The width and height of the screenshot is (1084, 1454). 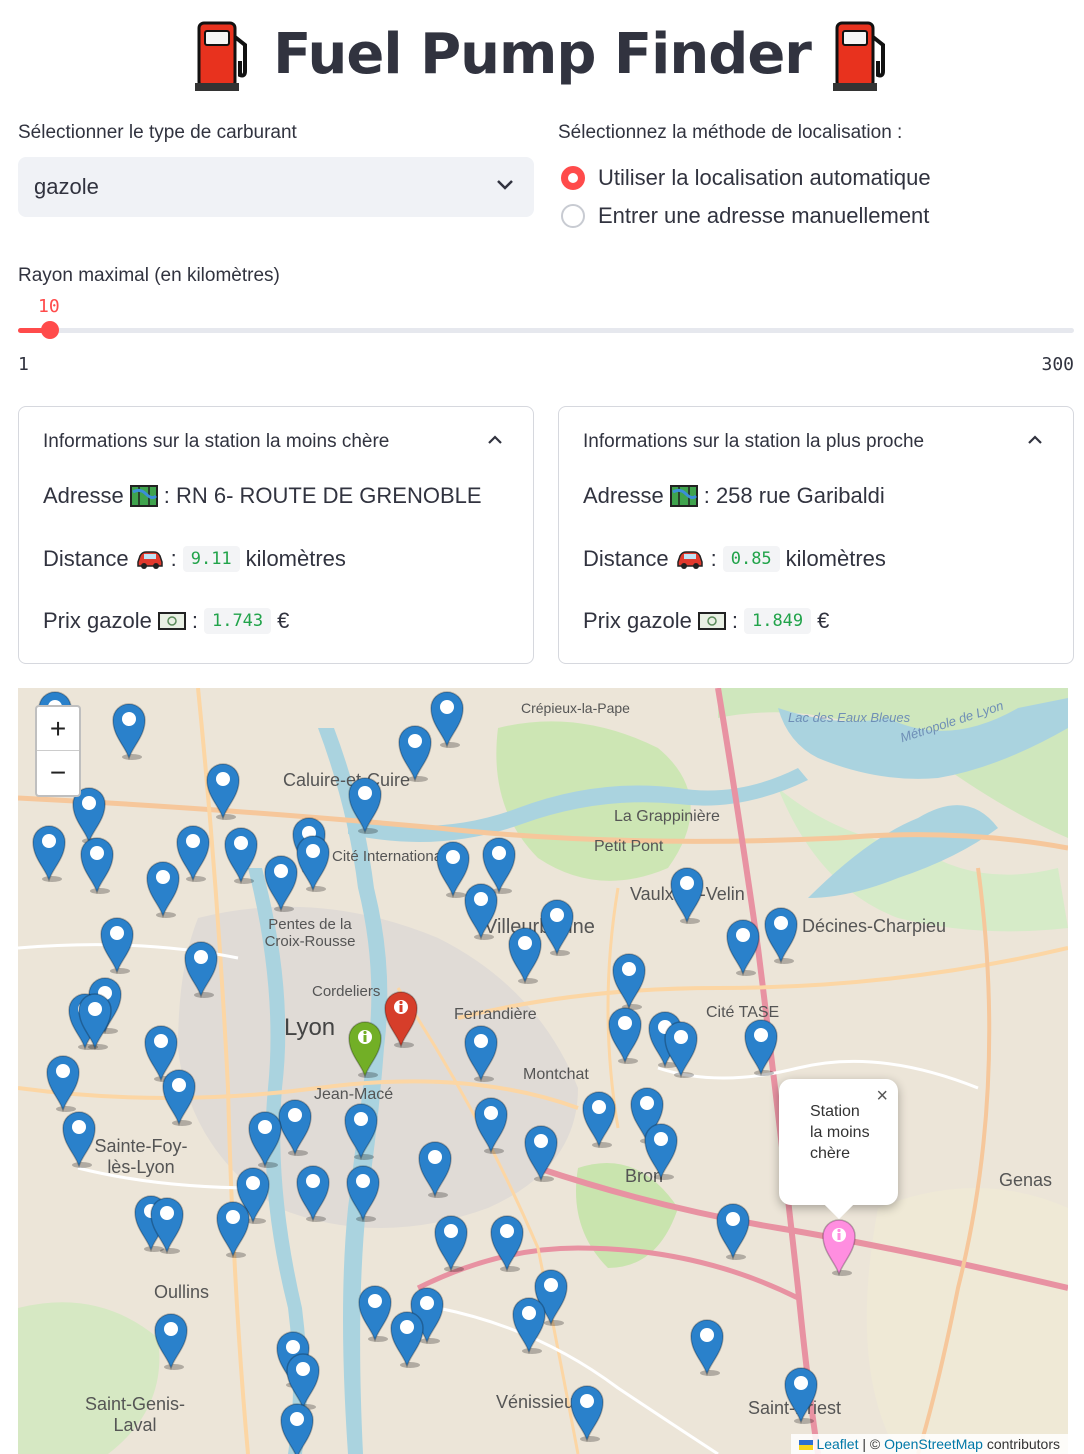 I want to click on zoom-in-button: +, so click(x=58, y=729).